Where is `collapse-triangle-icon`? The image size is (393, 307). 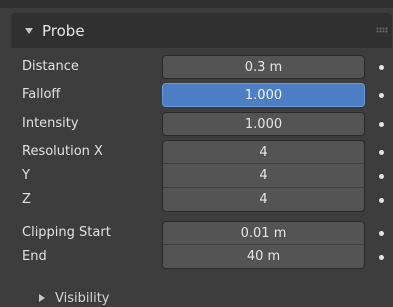
collapse-triangle-icon is located at coordinates (29, 30).